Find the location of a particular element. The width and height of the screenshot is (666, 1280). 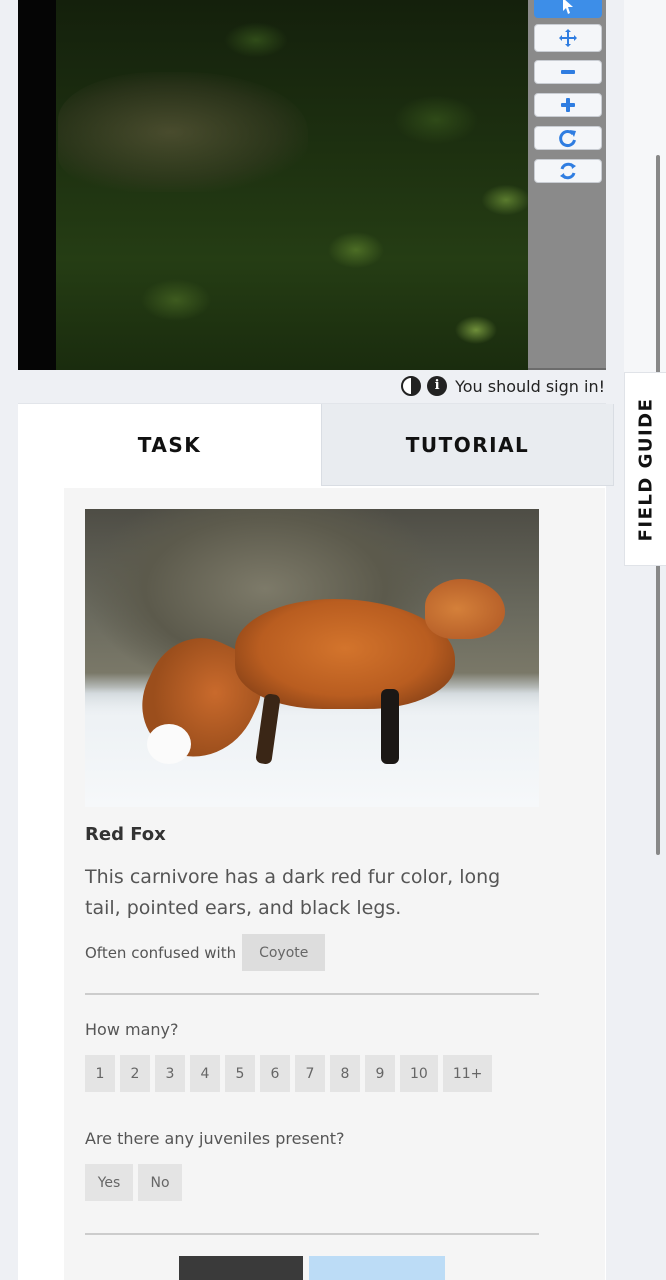

juveniles-no-button: No is located at coordinates (160, 1182).